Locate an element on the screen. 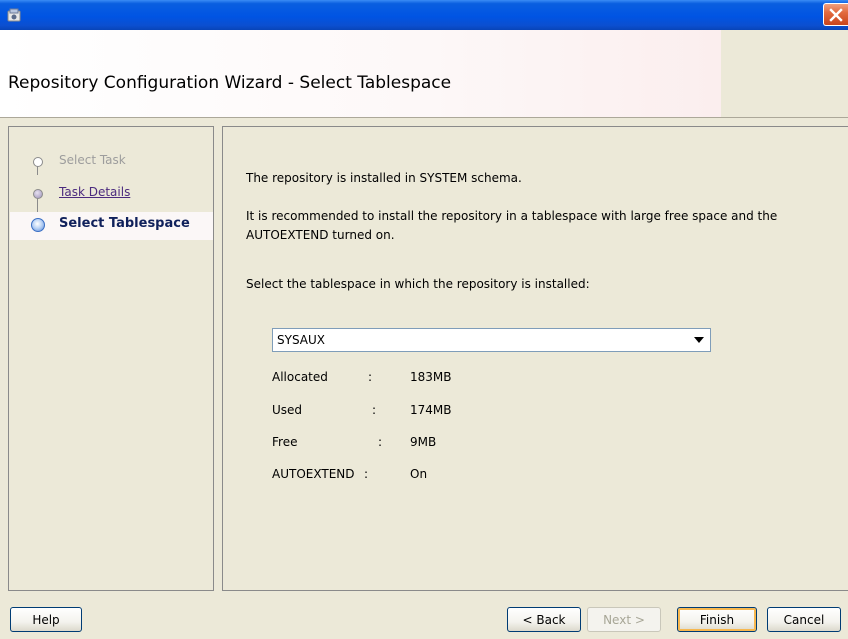 This screenshot has width=848, height=639. stat-used-value: 174MB is located at coordinates (431, 410).